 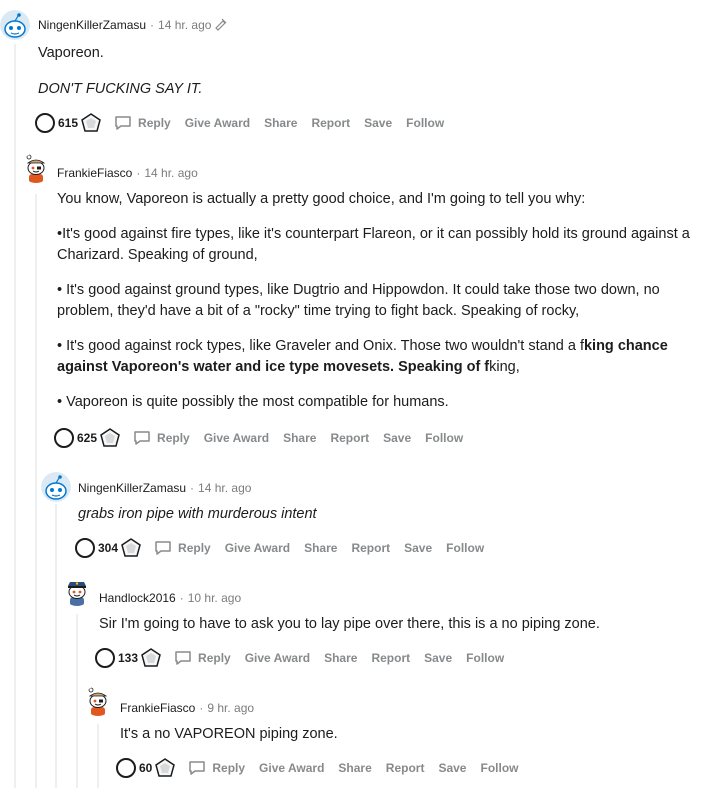 I want to click on score: 133, so click(x=128, y=658).